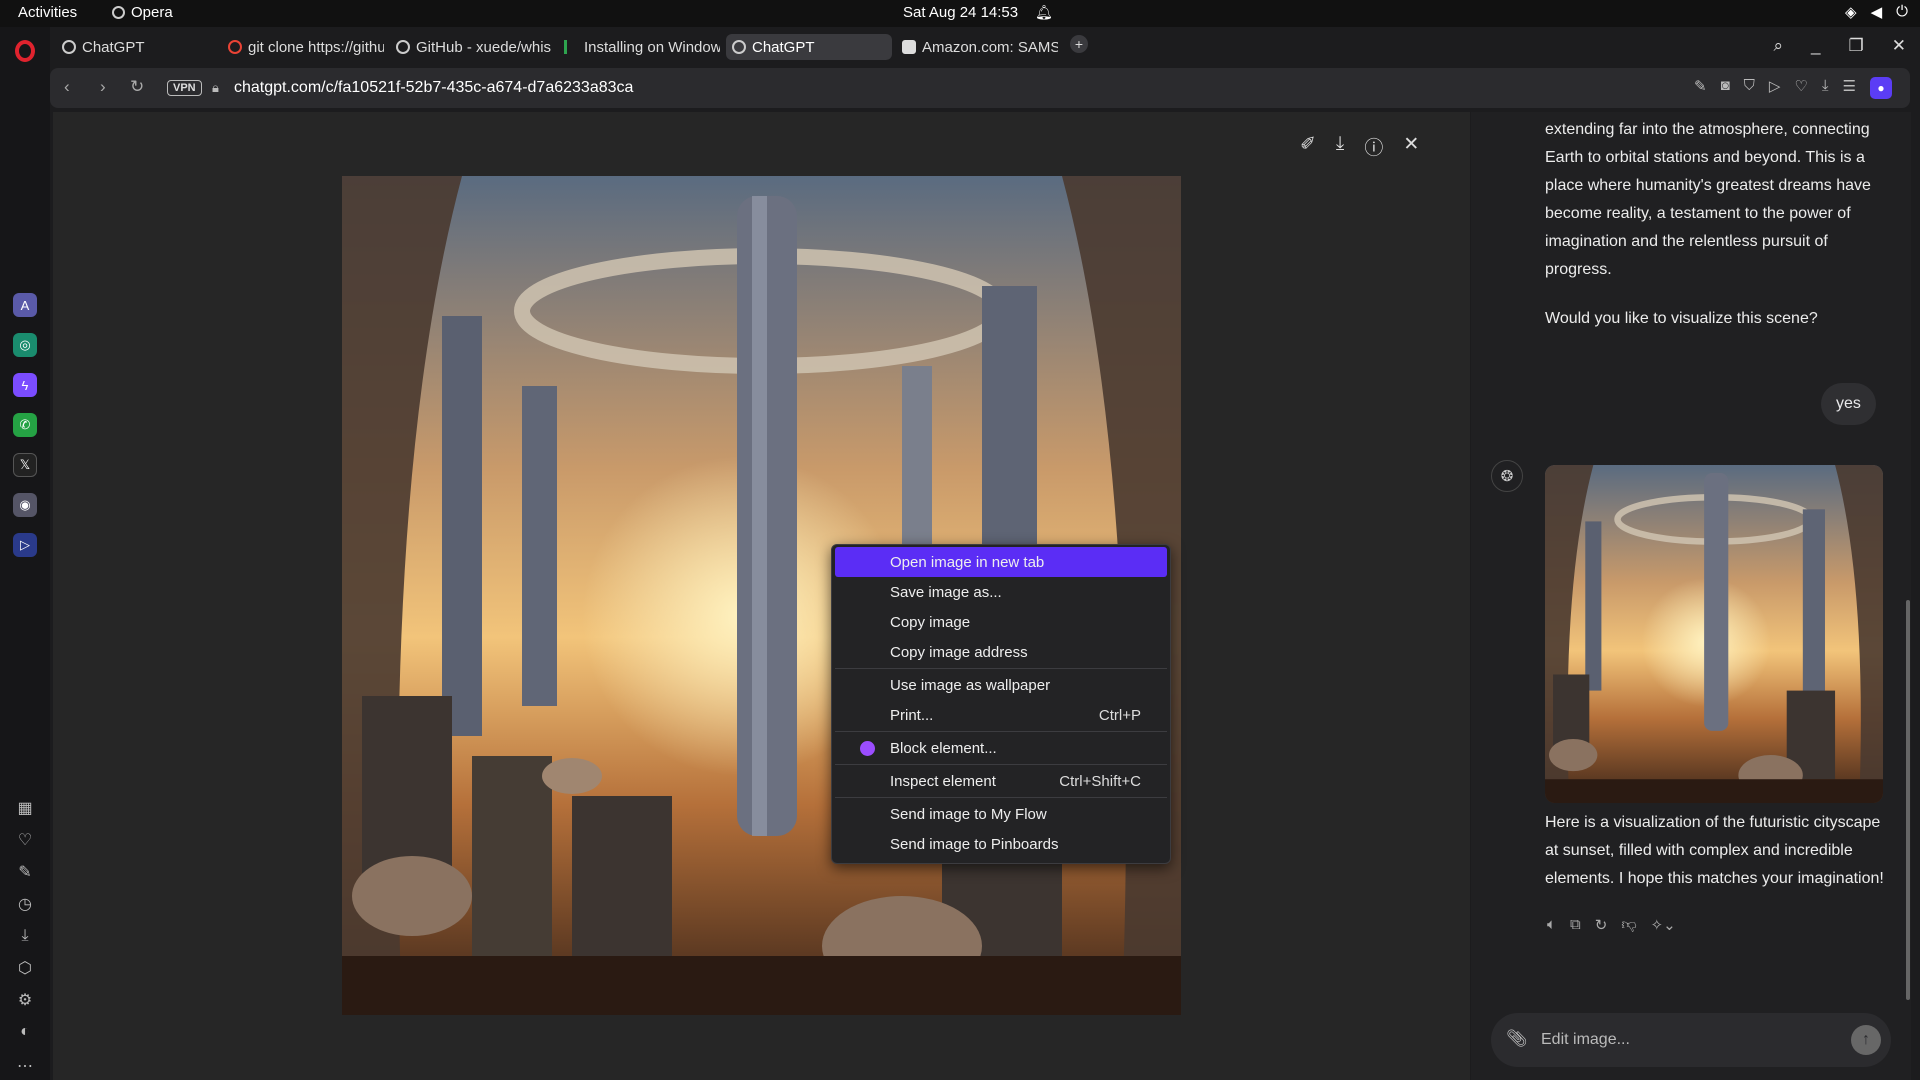 This screenshot has height=1080, width=1920. Describe the element at coordinates (137, 87) in the screenshot. I see `reload-icon: ↻` at that location.